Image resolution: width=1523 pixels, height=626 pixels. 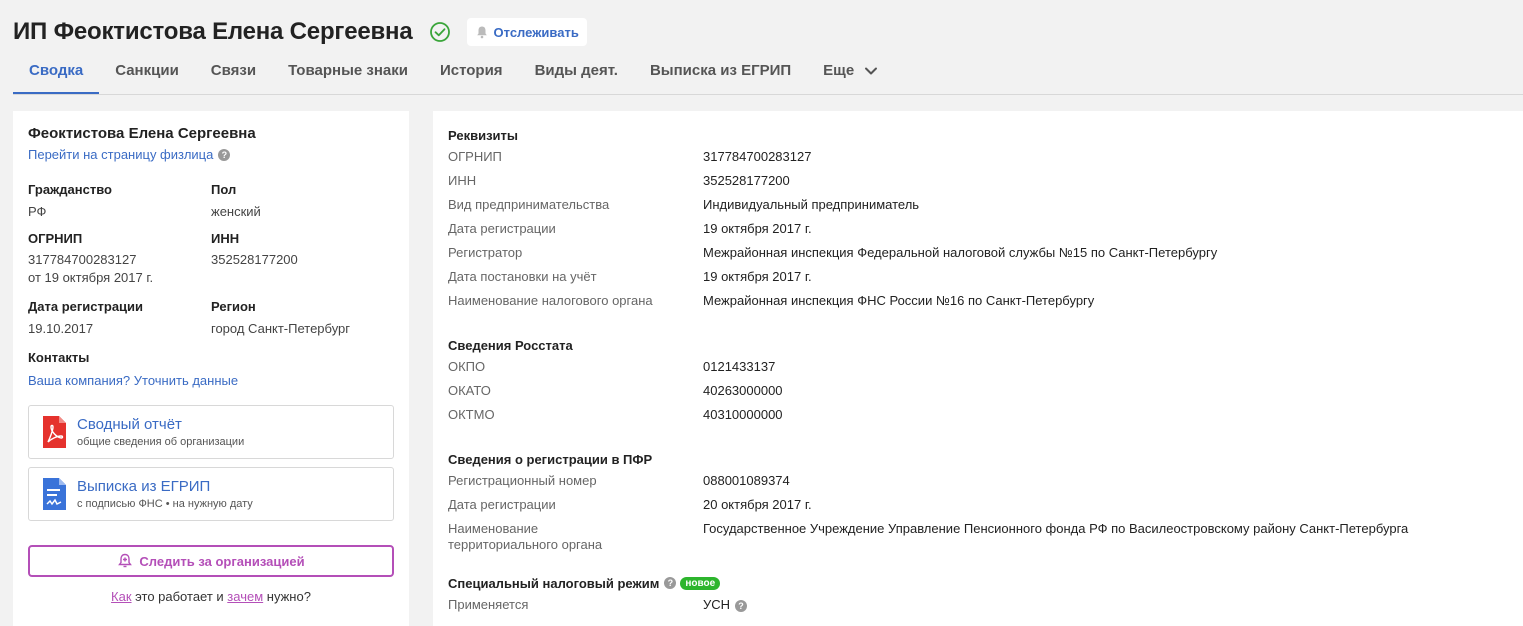 What do you see at coordinates (746, 480) in the screenshot?
I see `kv-value: 088001089374` at bounding box center [746, 480].